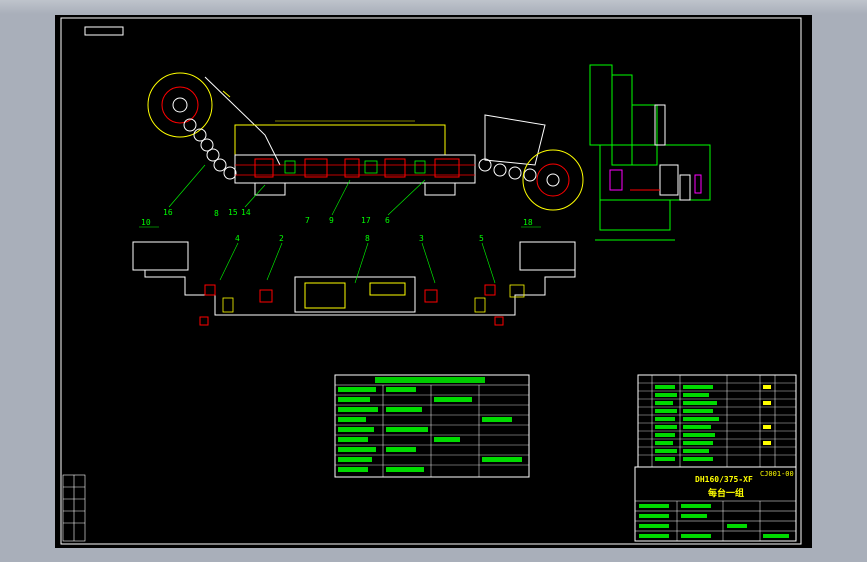 The image size is (867, 562). I want to click on drawing-sheet-code: CJ001-00, so click(777, 474).